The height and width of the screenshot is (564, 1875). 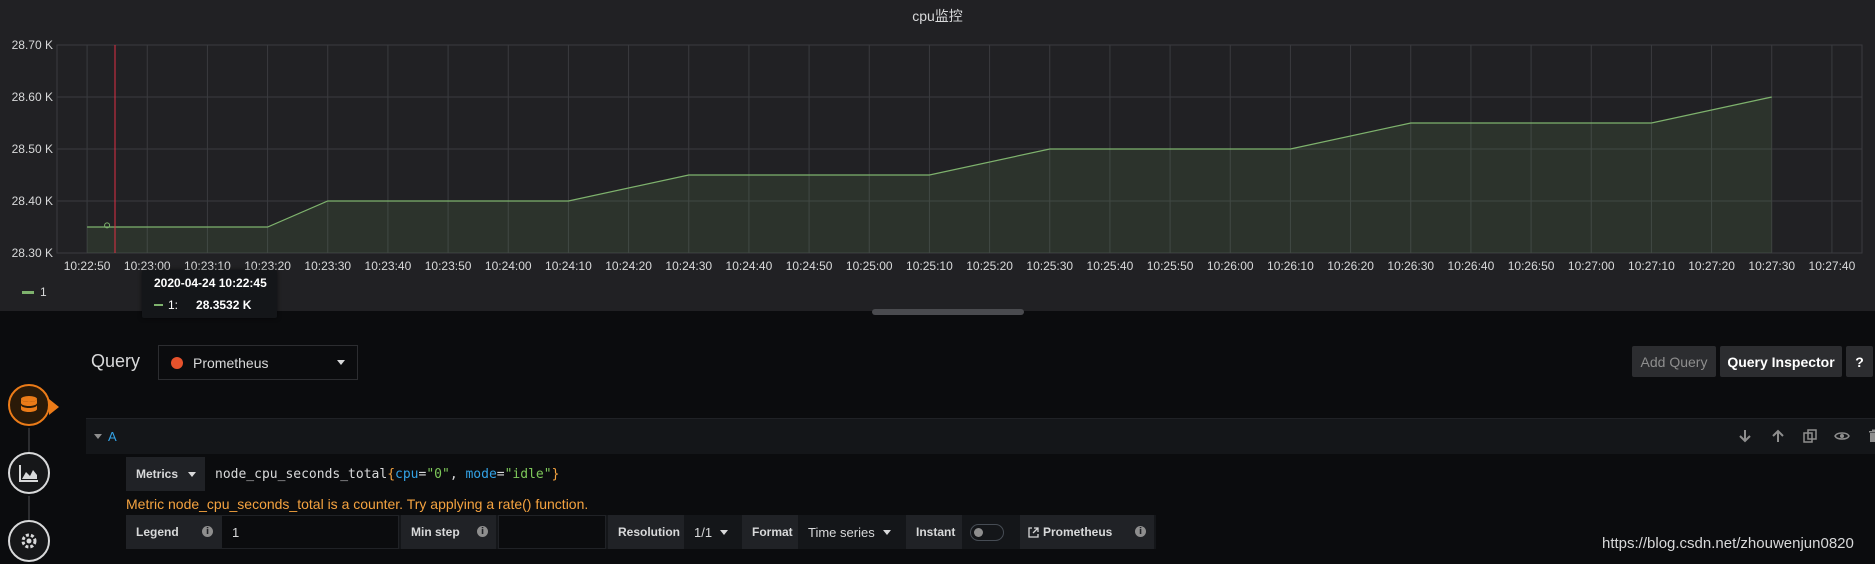 What do you see at coordinates (703, 532) in the screenshot?
I see `resolution-value: 1/1` at bounding box center [703, 532].